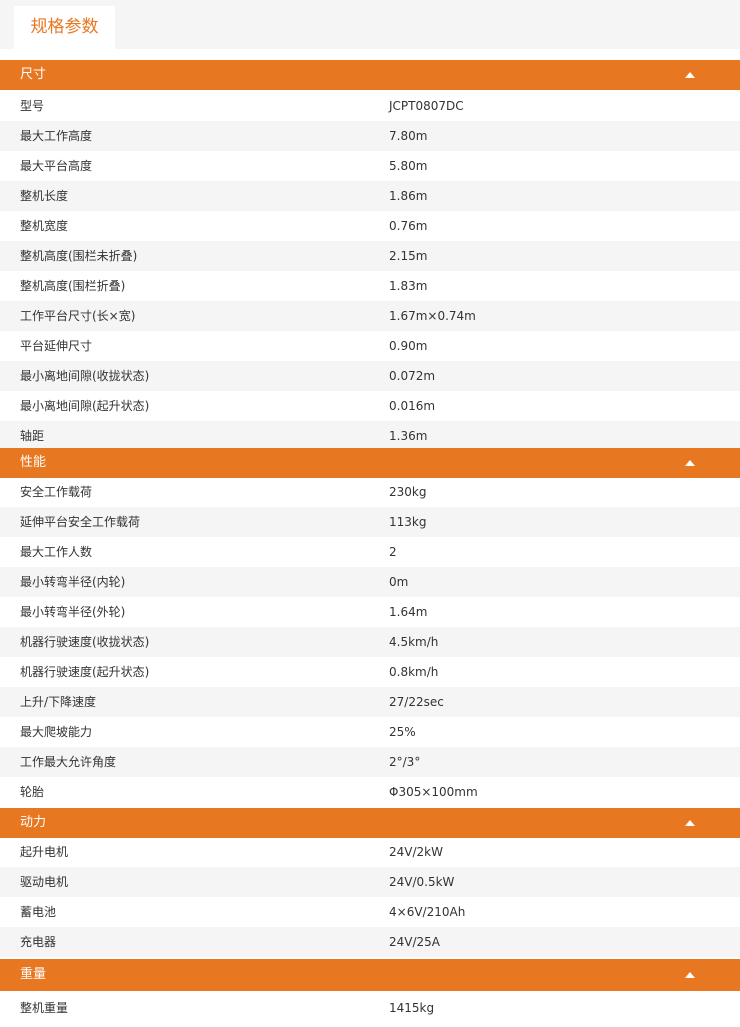 The width and height of the screenshot is (740, 1027). I want to click on table-row: 机器行驶速度(起升状态) 0.8km/h, so click(370, 672).